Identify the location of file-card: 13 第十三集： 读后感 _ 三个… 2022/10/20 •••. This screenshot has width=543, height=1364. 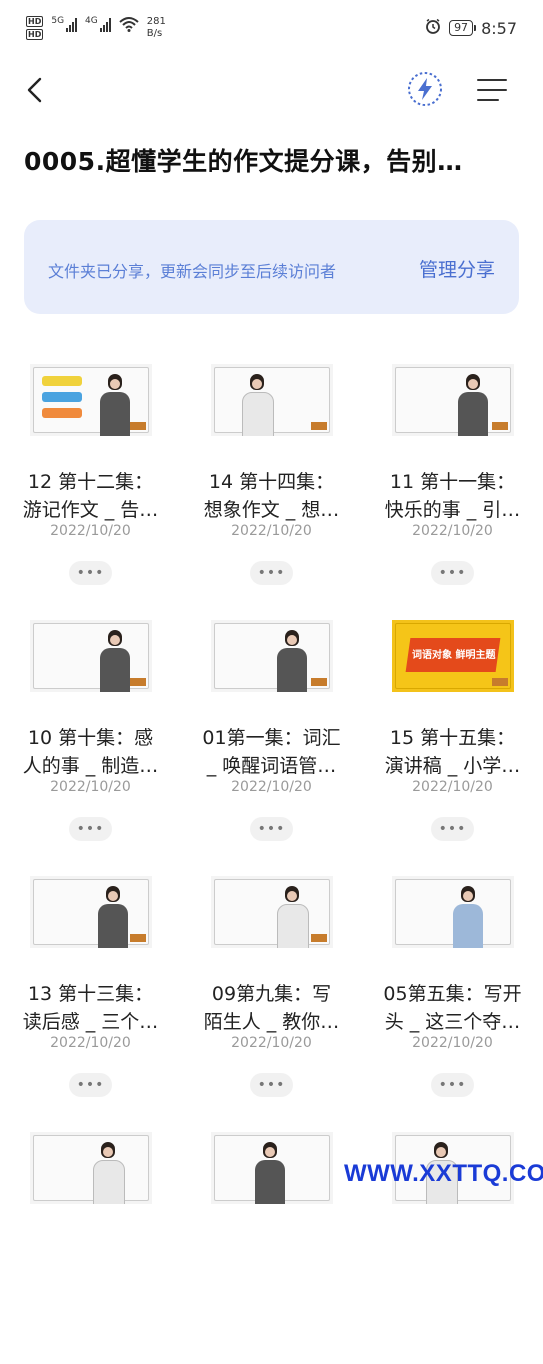
(90, 980).